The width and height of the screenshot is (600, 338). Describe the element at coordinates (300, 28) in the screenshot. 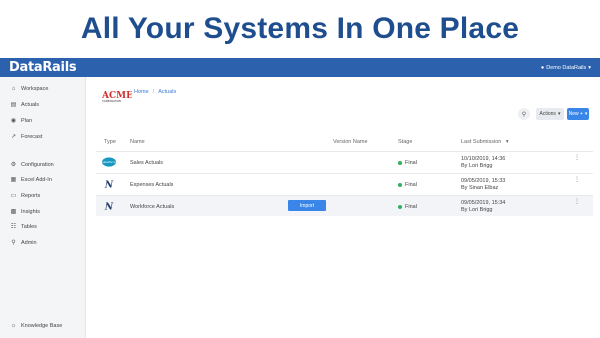

I see `headline: All Your Systems In One Place` at that location.